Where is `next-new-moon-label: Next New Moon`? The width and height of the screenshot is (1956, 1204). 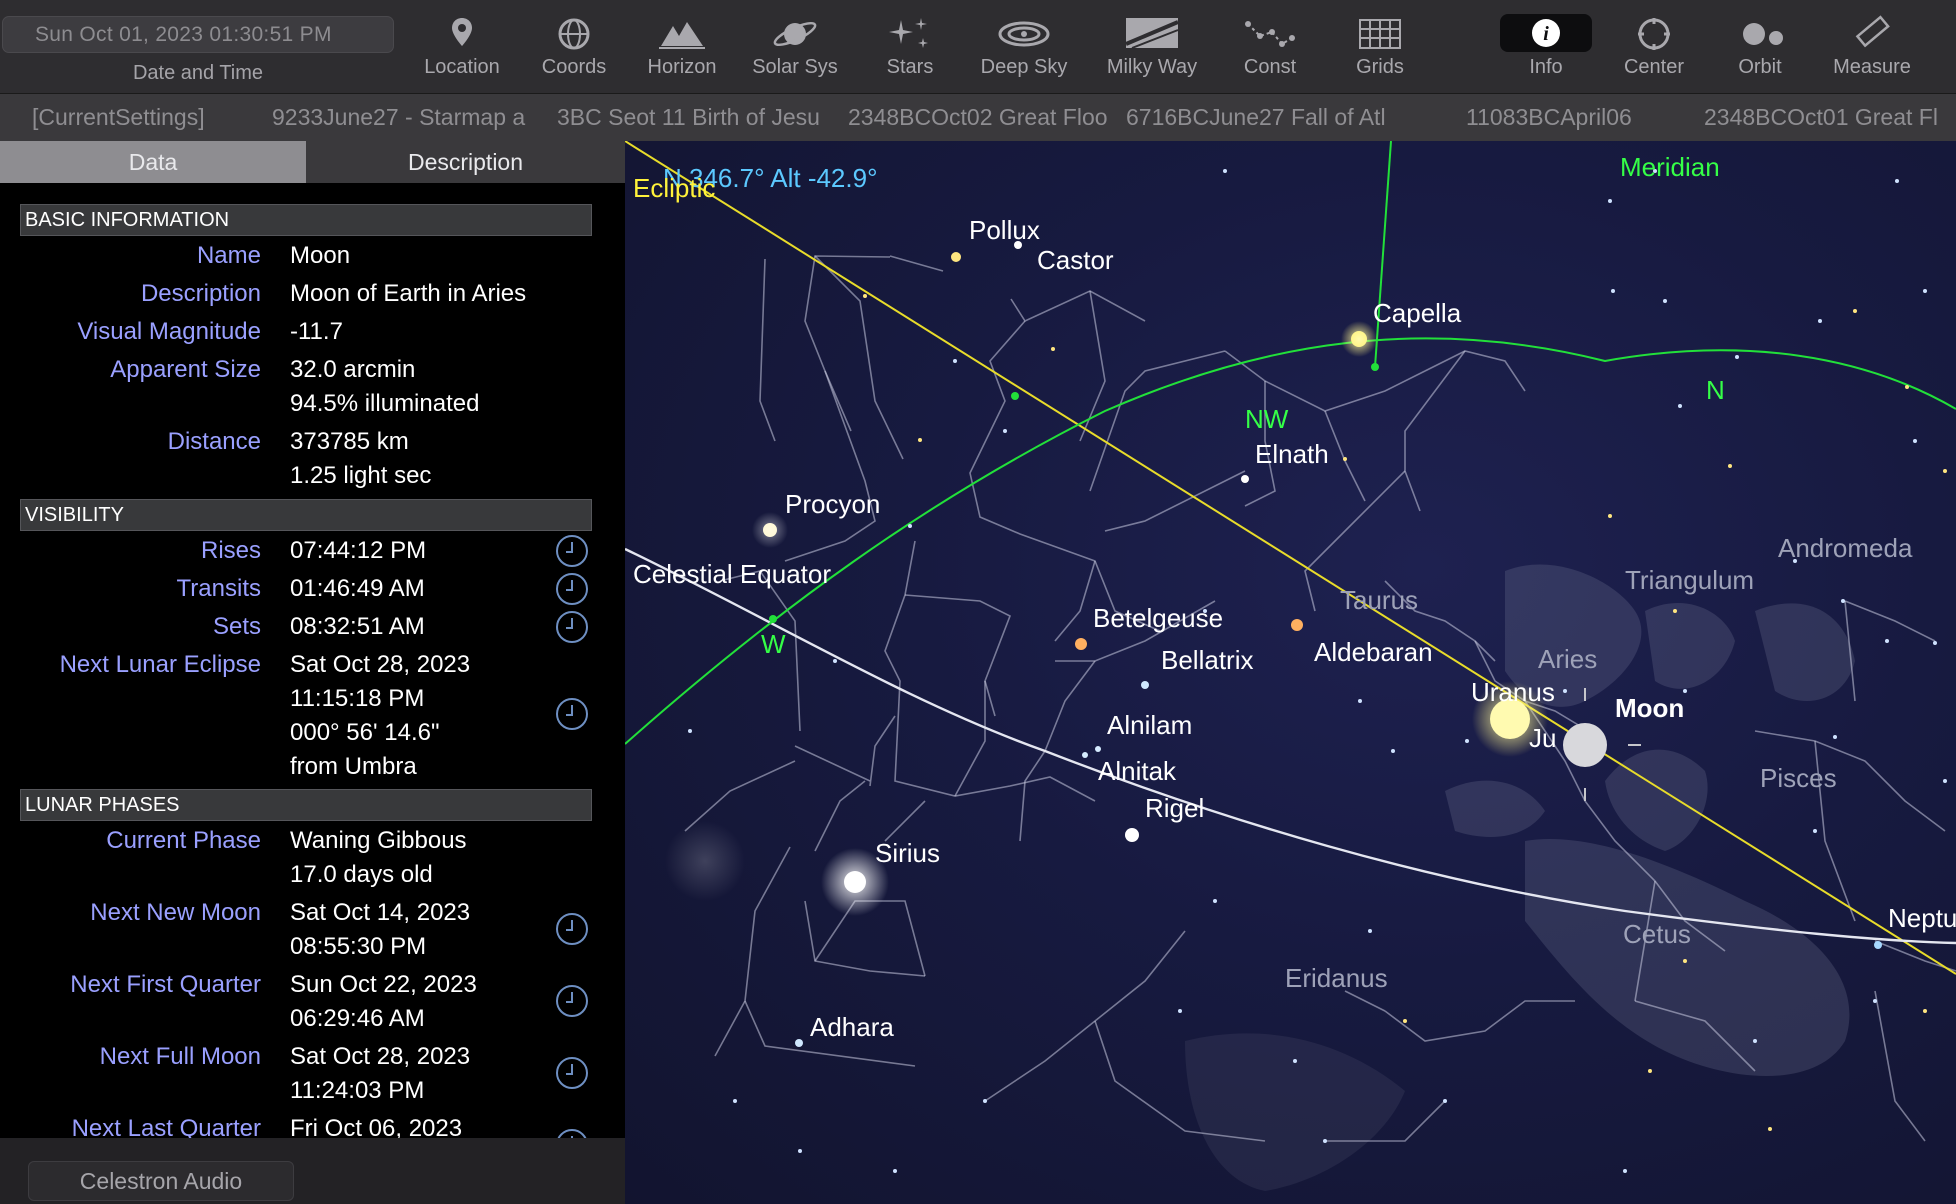
next-new-moon-label: Next New Moon is located at coordinates (175, 912).